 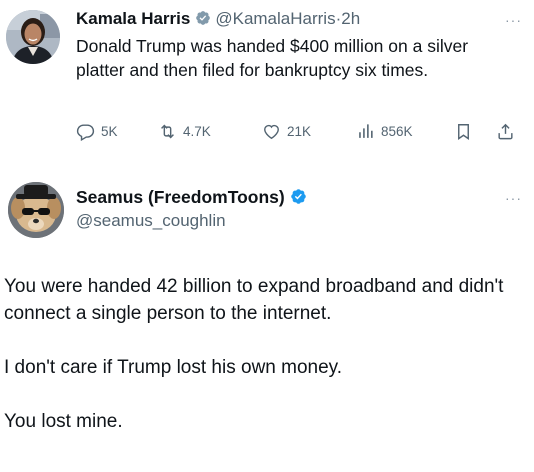 I want to click on reply-button: 5K, so click(x=97, y=131).